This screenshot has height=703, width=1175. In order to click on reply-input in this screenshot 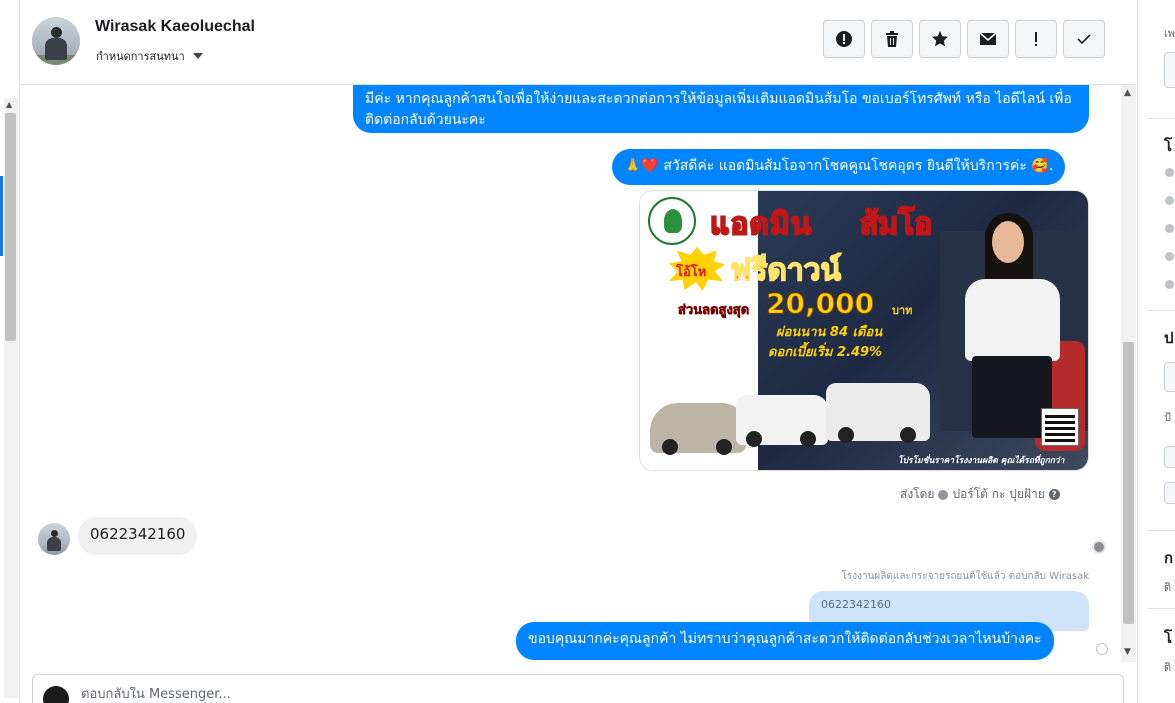, I will do `click(481, 694)`.